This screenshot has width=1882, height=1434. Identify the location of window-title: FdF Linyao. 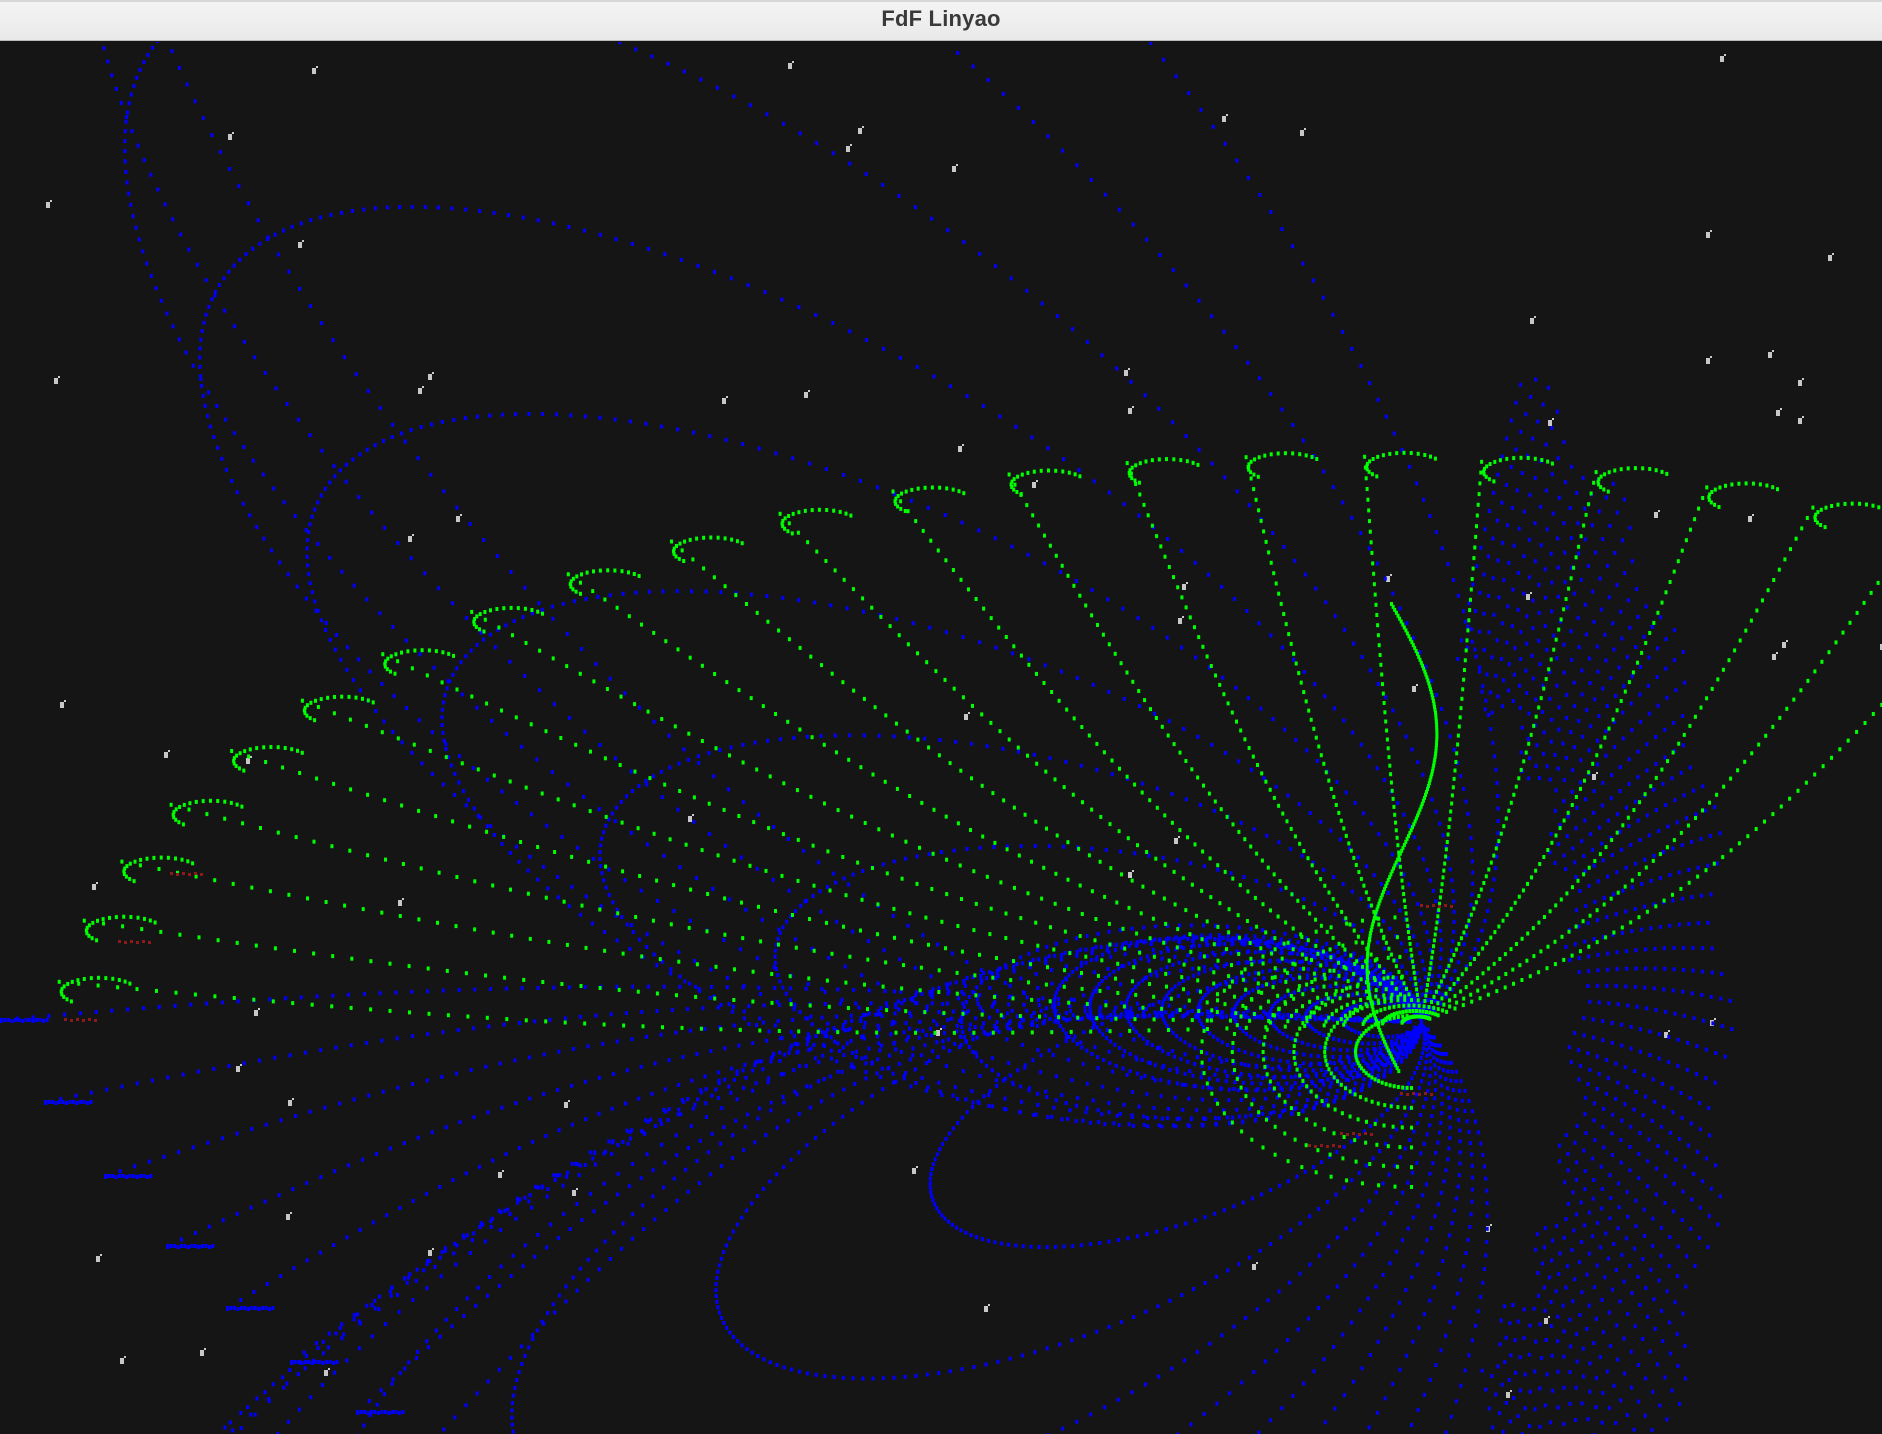
(941, 18).